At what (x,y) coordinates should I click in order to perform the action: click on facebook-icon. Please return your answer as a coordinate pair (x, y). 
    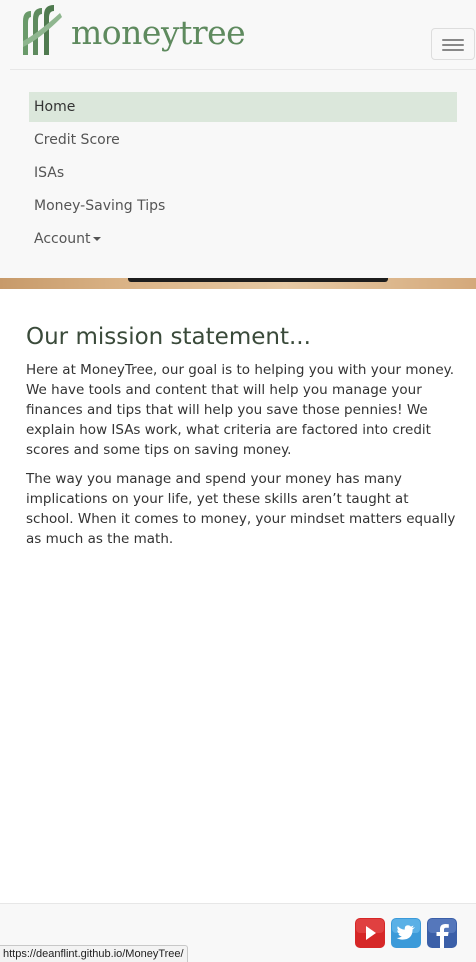
    Looking at the image, I should click on (442, 933).